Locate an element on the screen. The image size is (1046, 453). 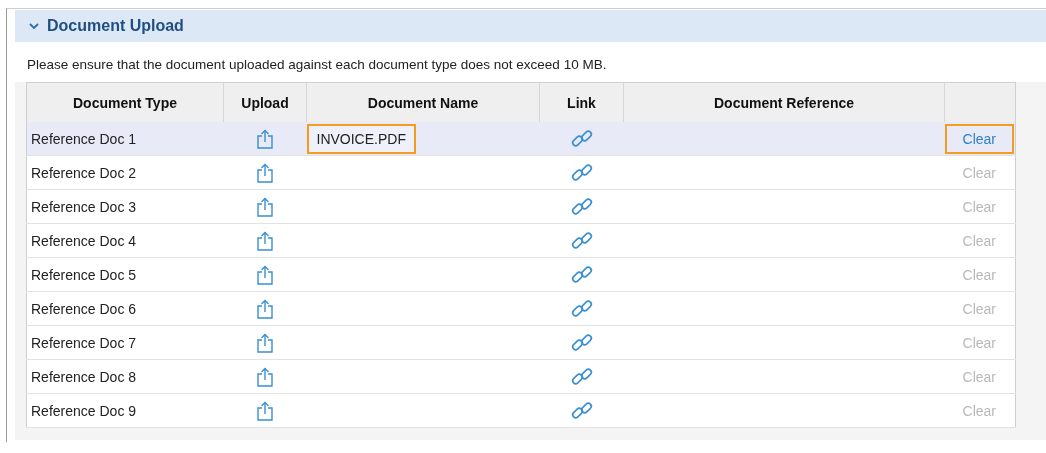
column-header: Document Type is located at coordinates (125, 102).